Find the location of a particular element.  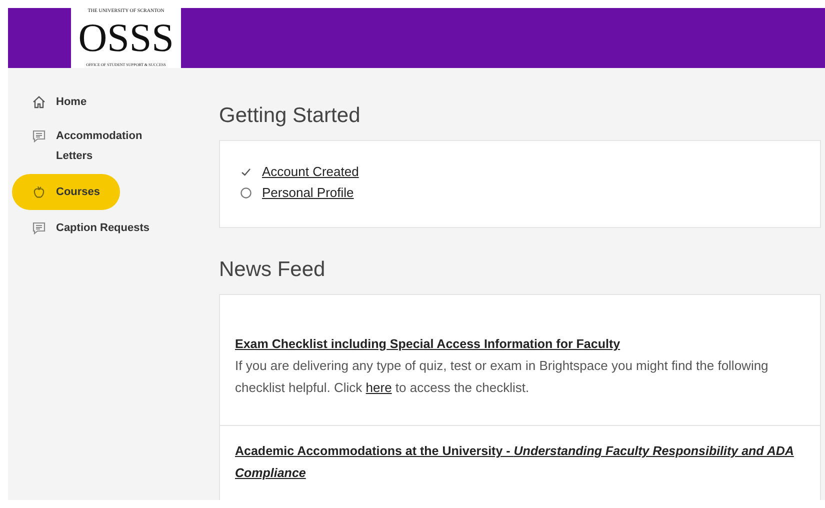

sidebar-item: Home is located at coordinates (55, 102).